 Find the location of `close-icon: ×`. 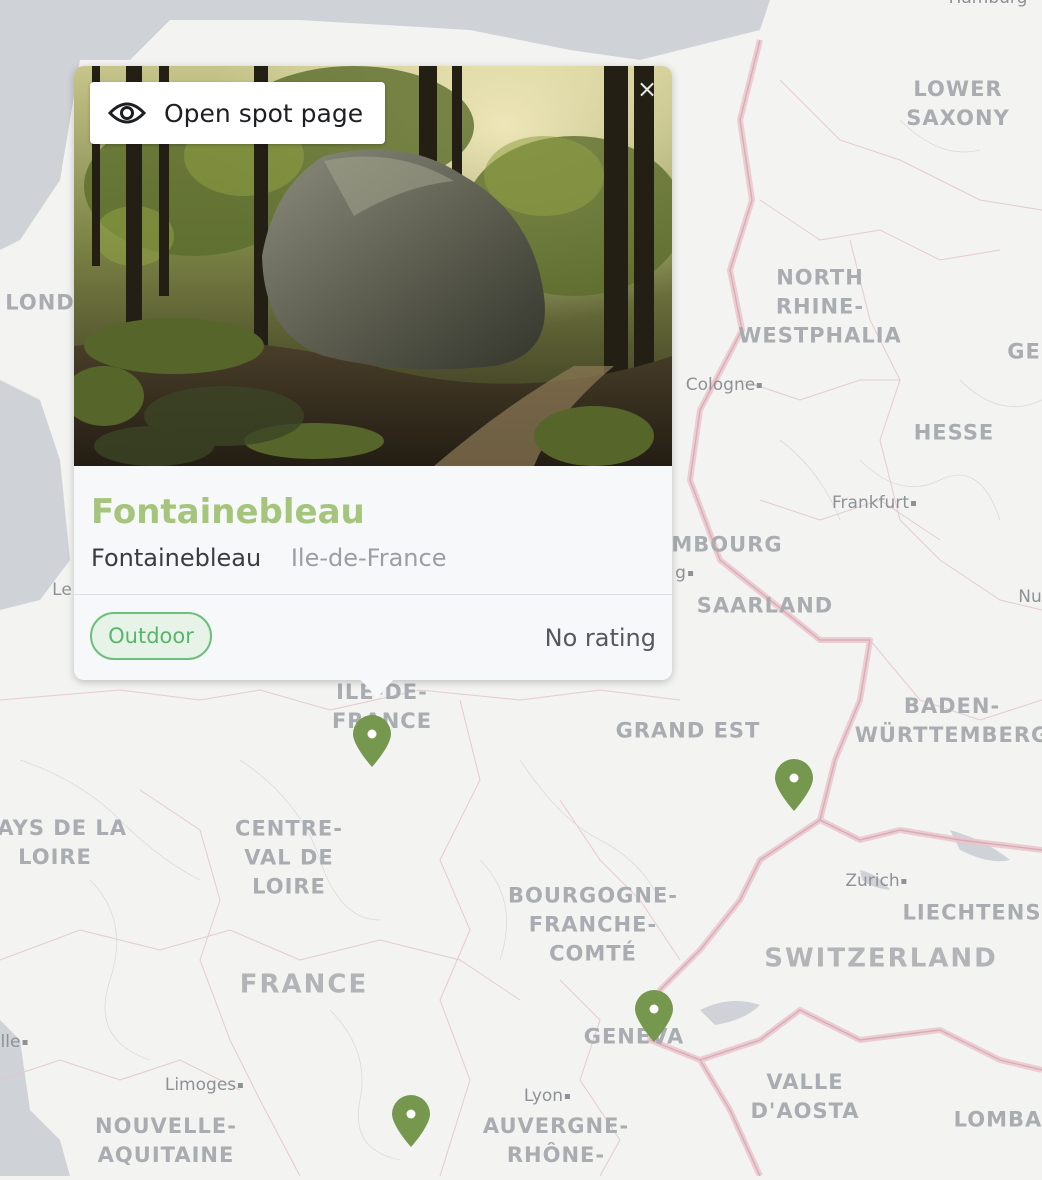

close-icon: × is located at coordinates (647, 89).